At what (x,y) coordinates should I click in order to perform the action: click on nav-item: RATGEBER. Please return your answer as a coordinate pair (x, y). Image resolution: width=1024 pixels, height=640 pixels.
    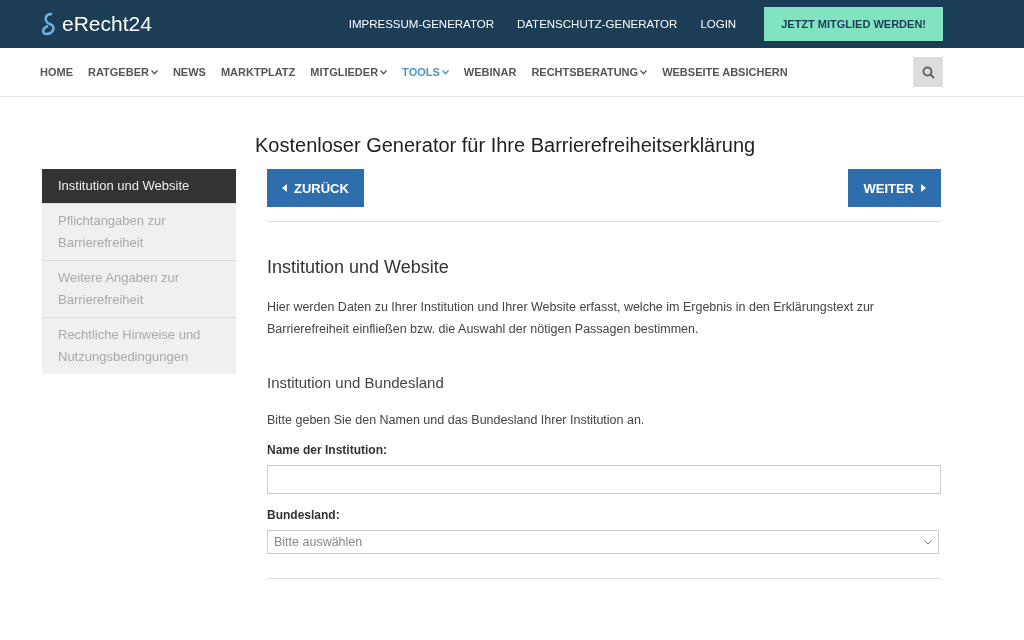
    Looking at the image, I should click on (123, 72).